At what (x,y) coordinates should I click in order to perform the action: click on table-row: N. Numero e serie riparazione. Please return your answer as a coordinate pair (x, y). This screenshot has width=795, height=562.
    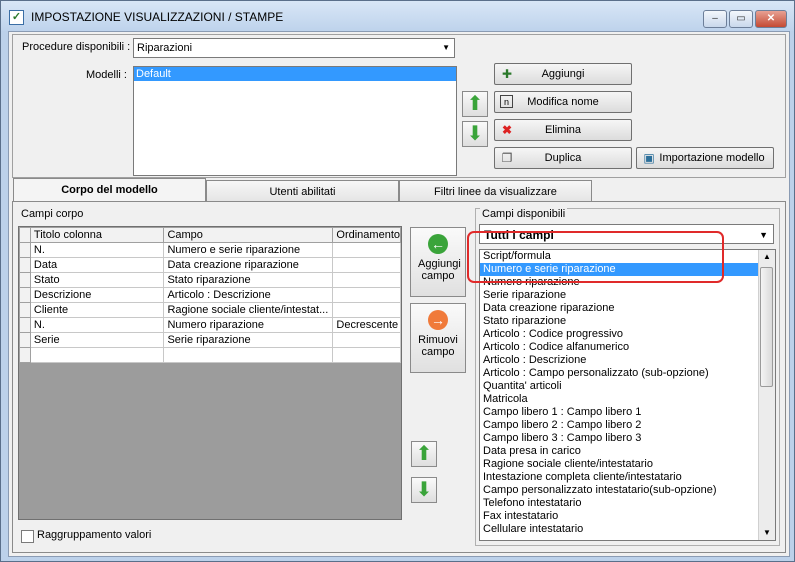
    Looking at the image, I should click on (210, 250).